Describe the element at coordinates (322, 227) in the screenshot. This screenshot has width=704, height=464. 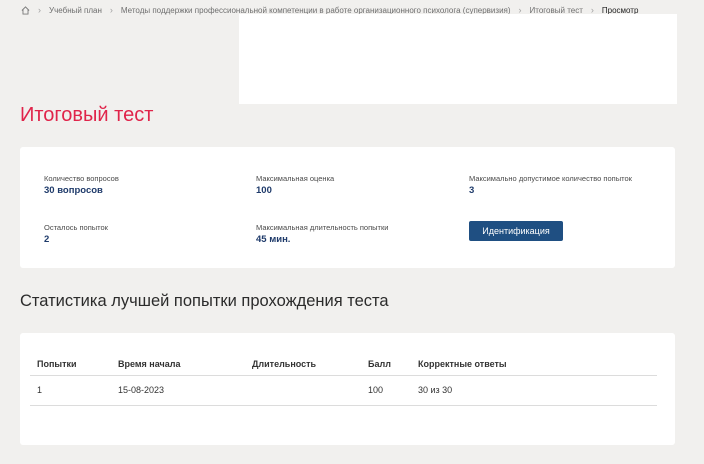
I see `duration-label: Максимальная длительность попытки` at that location.